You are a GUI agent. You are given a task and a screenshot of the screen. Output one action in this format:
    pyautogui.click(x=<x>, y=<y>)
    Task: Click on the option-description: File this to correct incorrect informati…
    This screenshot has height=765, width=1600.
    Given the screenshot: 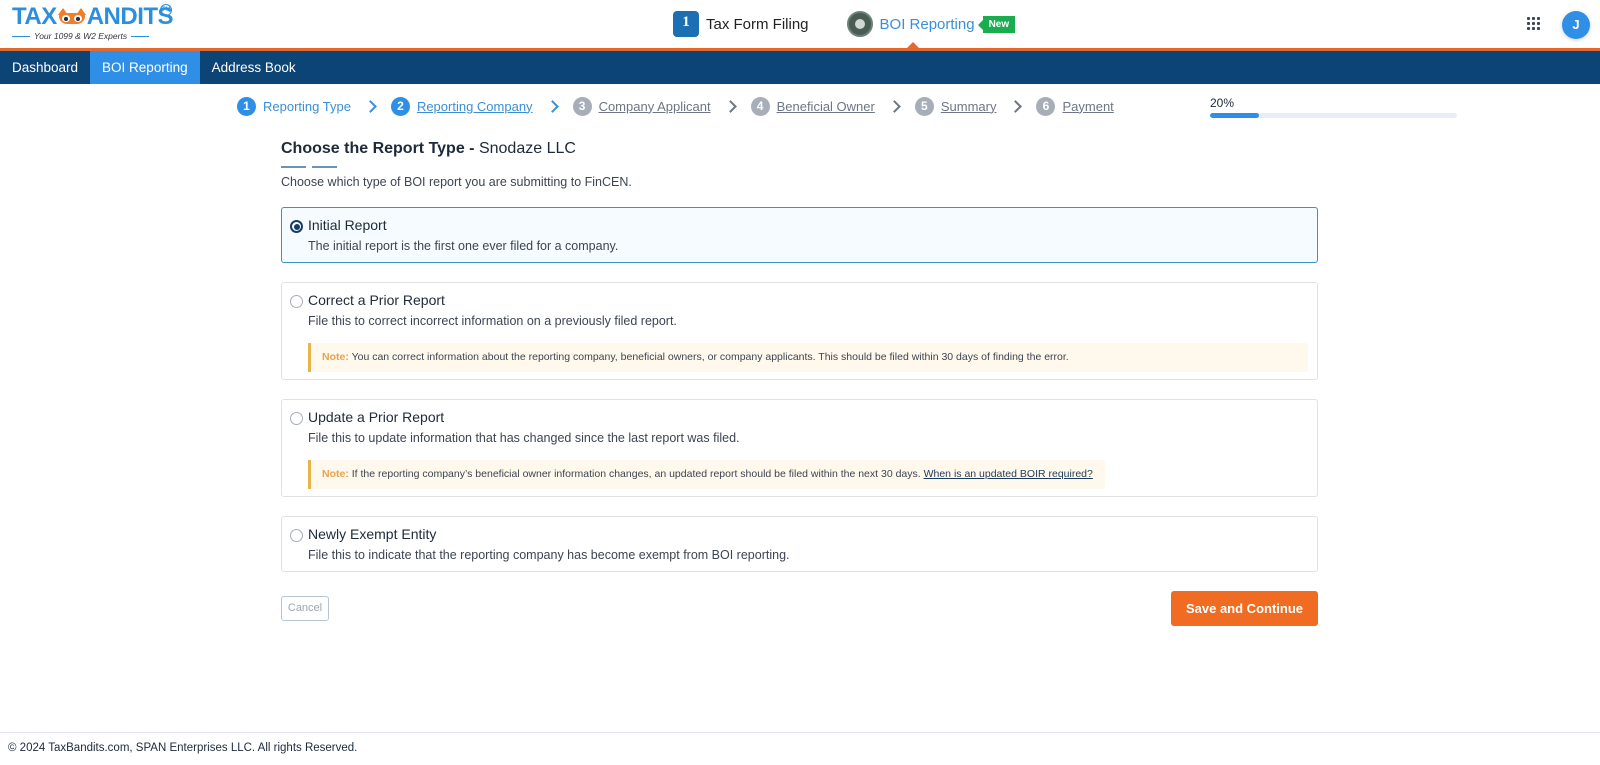 What is the action you would take?
    pyautogui.click(x=492, y=321)
    